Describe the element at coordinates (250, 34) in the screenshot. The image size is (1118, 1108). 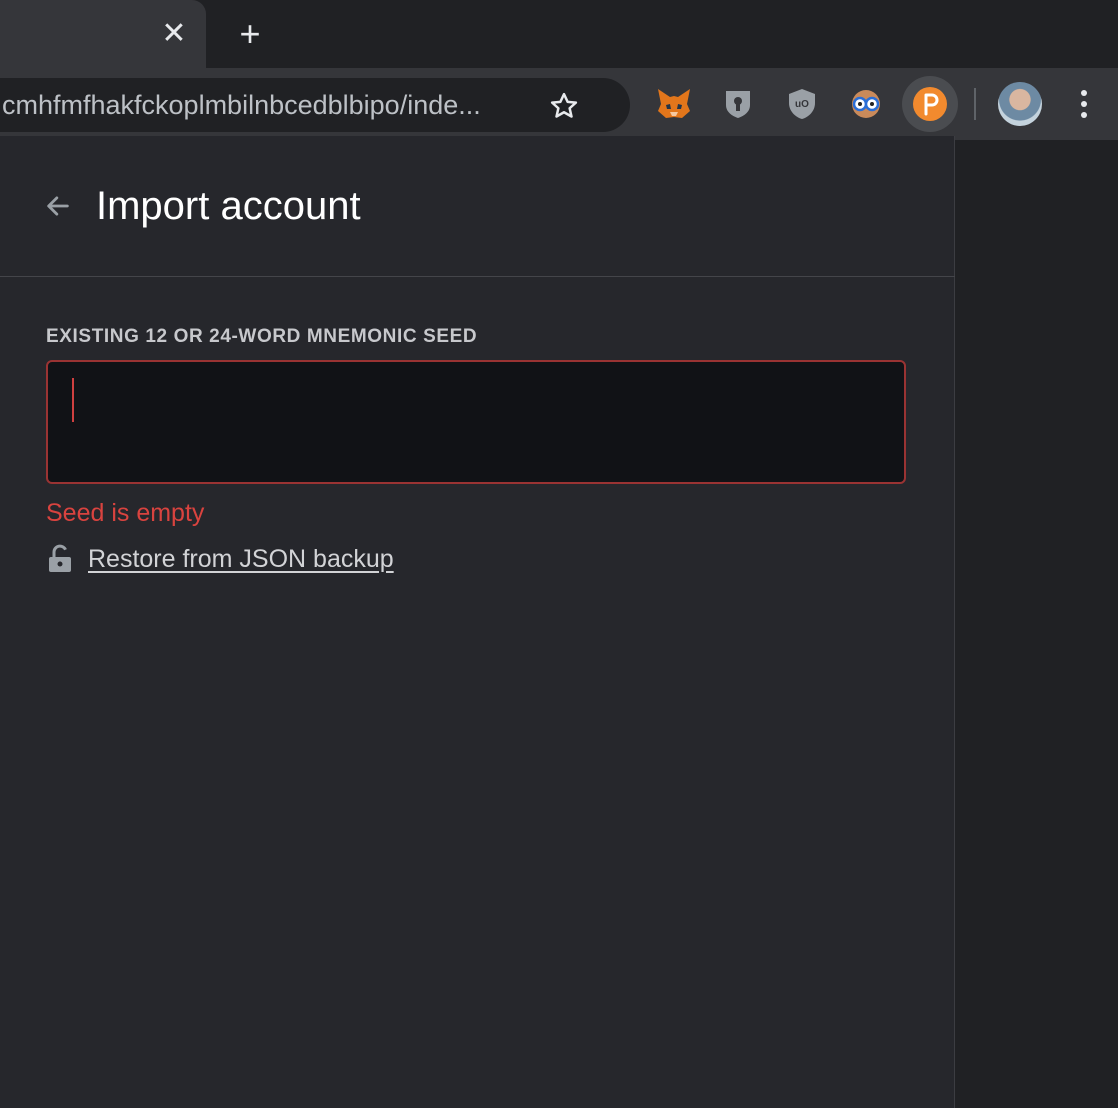
I see `new-tab-icon: +` at that location.